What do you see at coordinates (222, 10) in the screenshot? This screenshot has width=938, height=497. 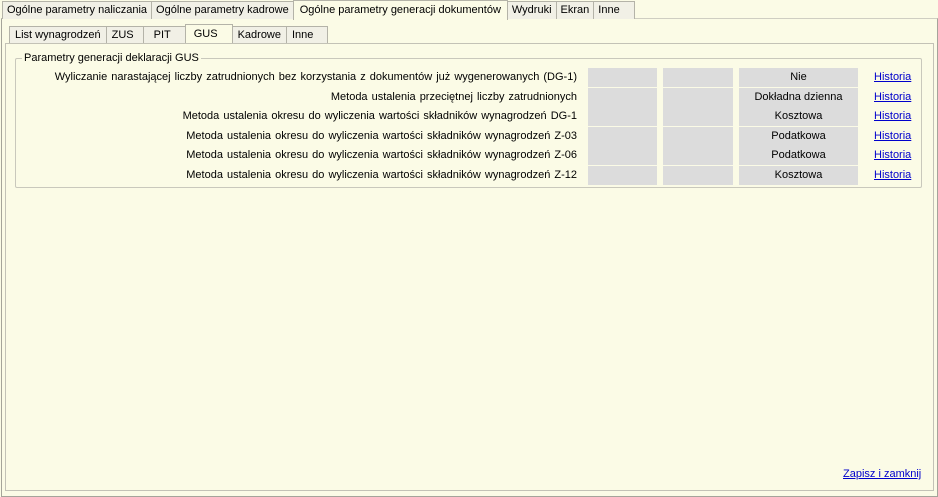 I see `tab-ogolne-parametry-kadrowe: Ogólne parametry kadrowe` at bounding box center [222, 10].